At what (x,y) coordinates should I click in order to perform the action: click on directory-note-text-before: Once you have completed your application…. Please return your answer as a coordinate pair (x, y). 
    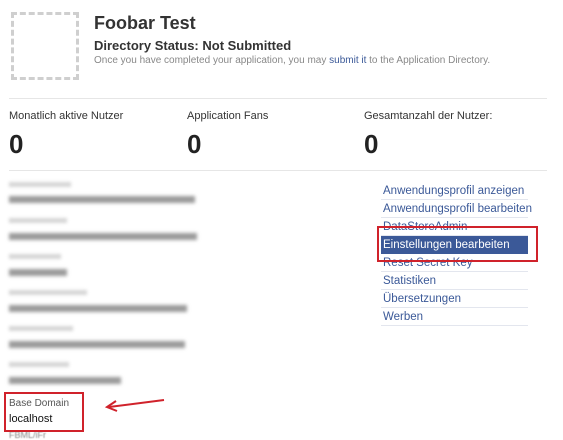
    Looking at the image, I should click on (212, 60).